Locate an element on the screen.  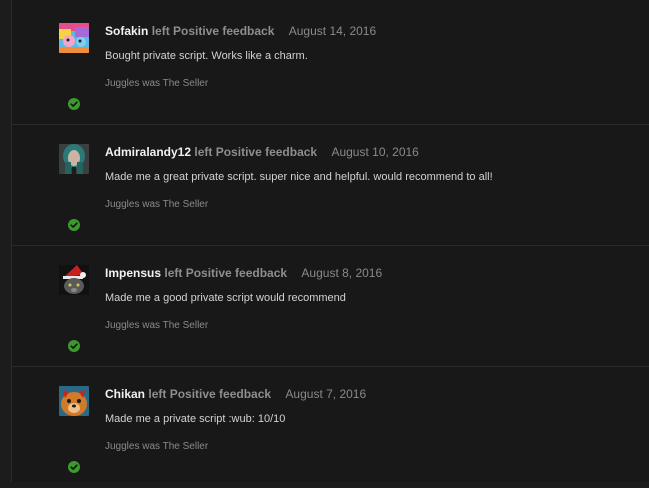
feedback-date: August 8, 2016 is located at coordinates (342, 273).